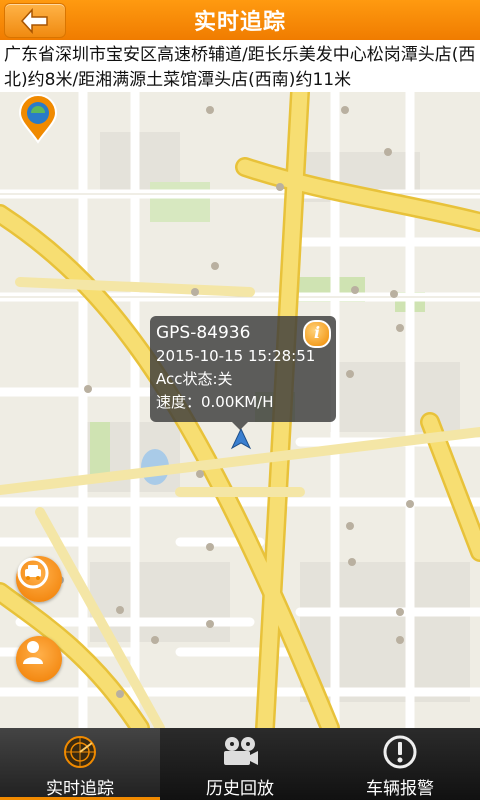 This screenshot has height=800, width=480. Describe the element at coordinates (240, 789) in the screenshot. I see `tab-label: 历史回放` at that location.